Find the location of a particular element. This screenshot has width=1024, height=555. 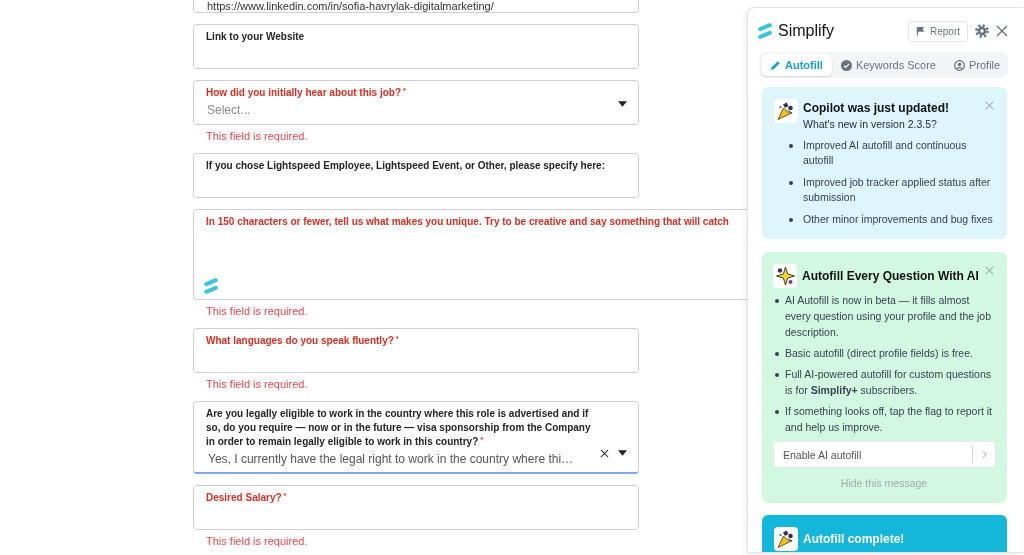

flag-icon is located at coordinates (920, 31).